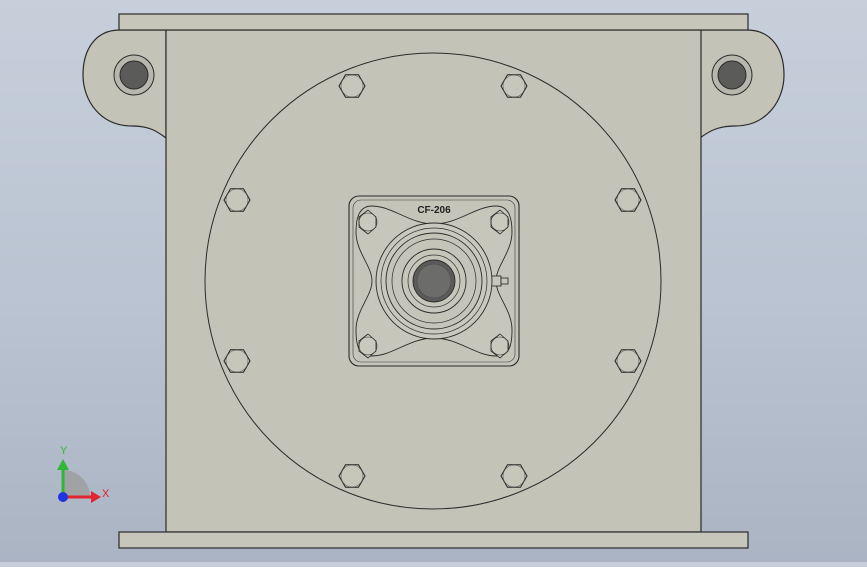 Image resolution: width=867 pixels, height=567 pixels. I want to click on top-flange, so click(433, 22).